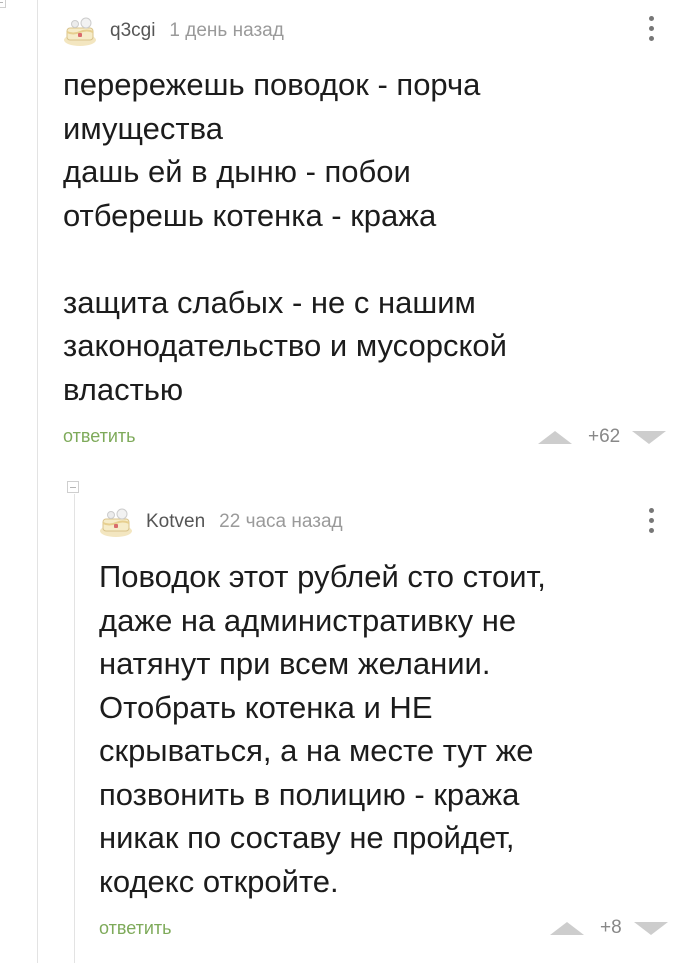 Image resolution: width=700 pixels, height=963 pixels. I want to click on rating-value: +62, so click(604, 436).